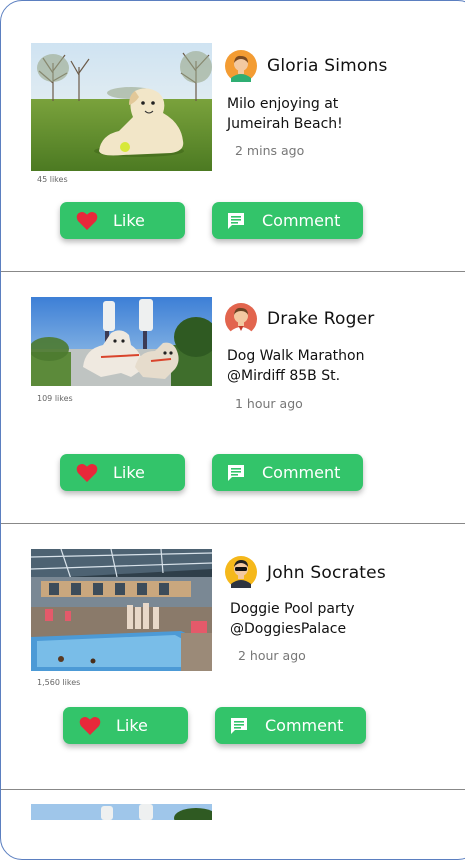 The image size is (465, 860). I want to click on post-caption: Dog Walk Marathon @Mirdiff 85B St., so click(332, 366).